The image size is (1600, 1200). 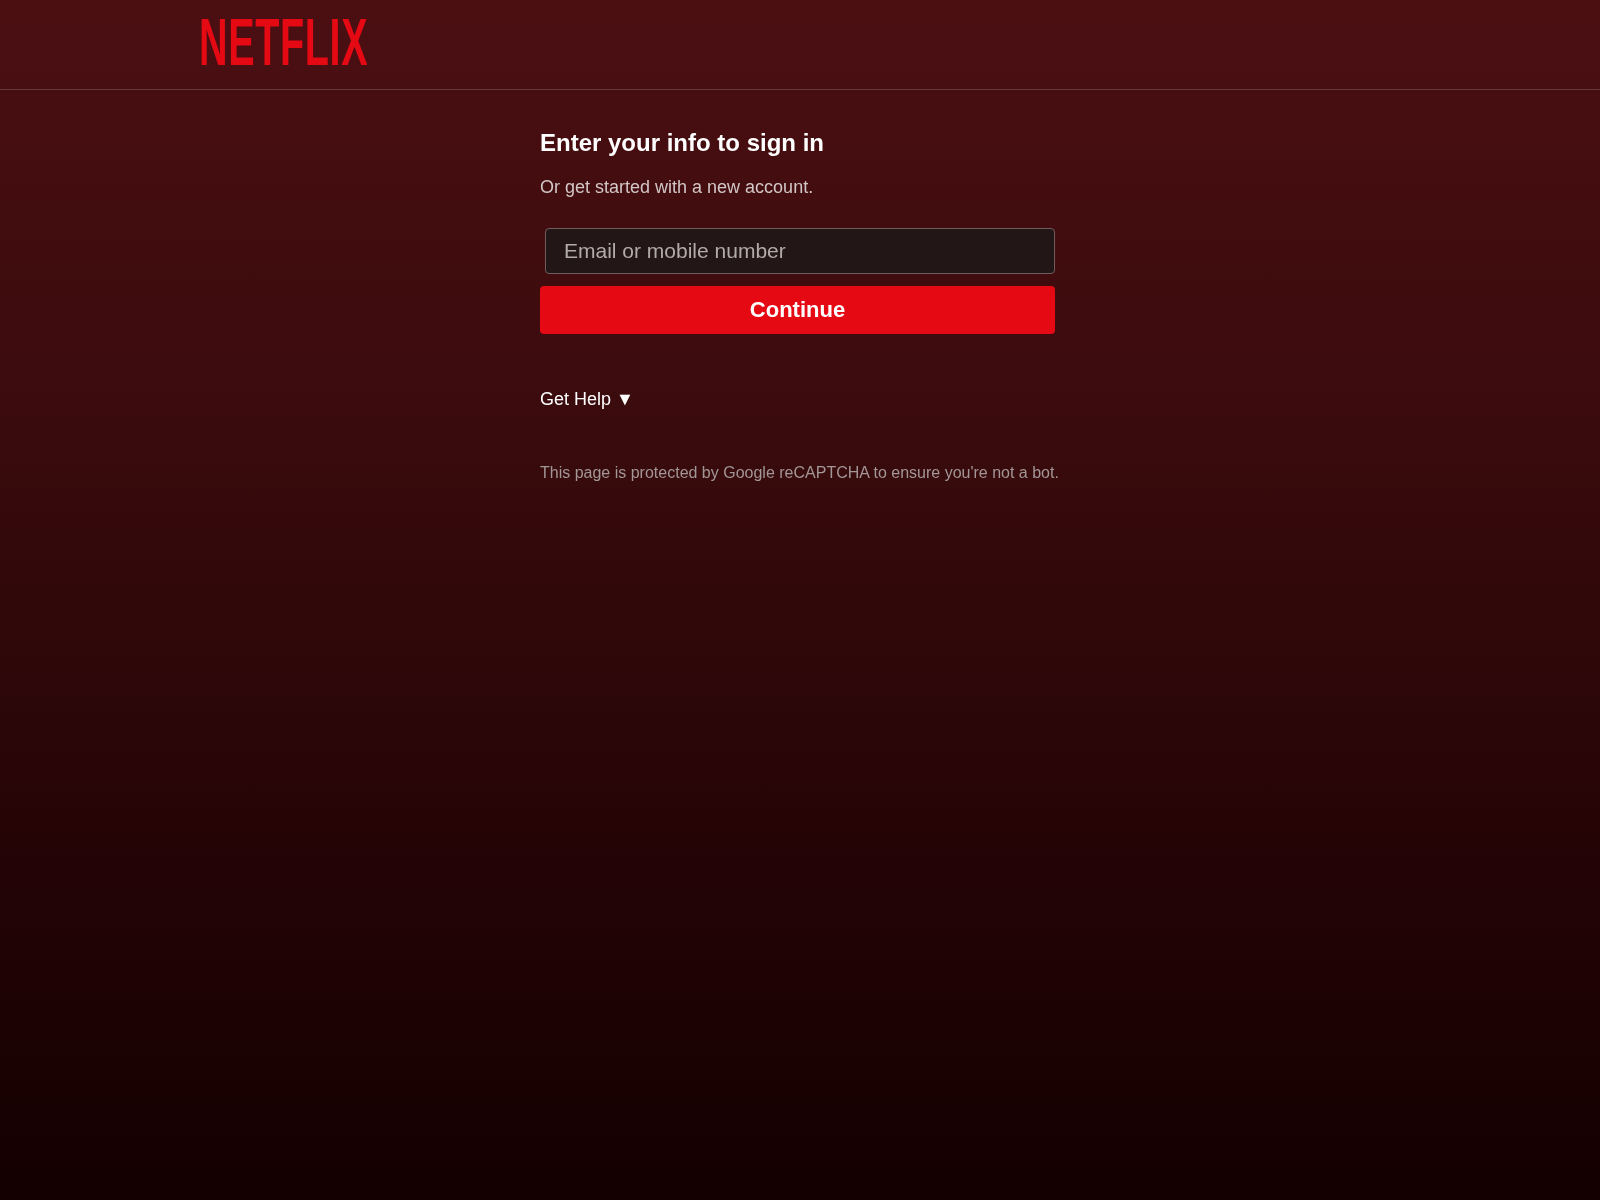 What do you see at coordinates (797, 310) in the screenshot?
I see `continue-button: Continue` at bounding box center [797, 310].